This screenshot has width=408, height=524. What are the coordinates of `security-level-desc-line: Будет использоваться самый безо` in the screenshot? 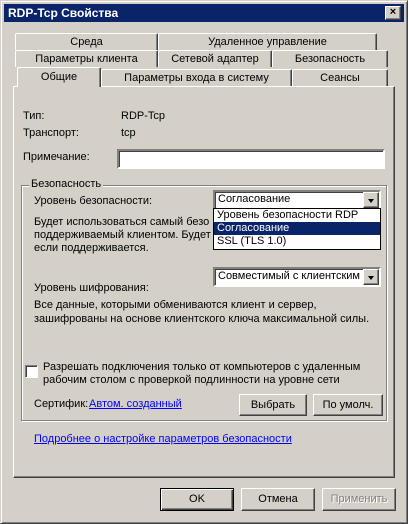 It's located at (122, 222).